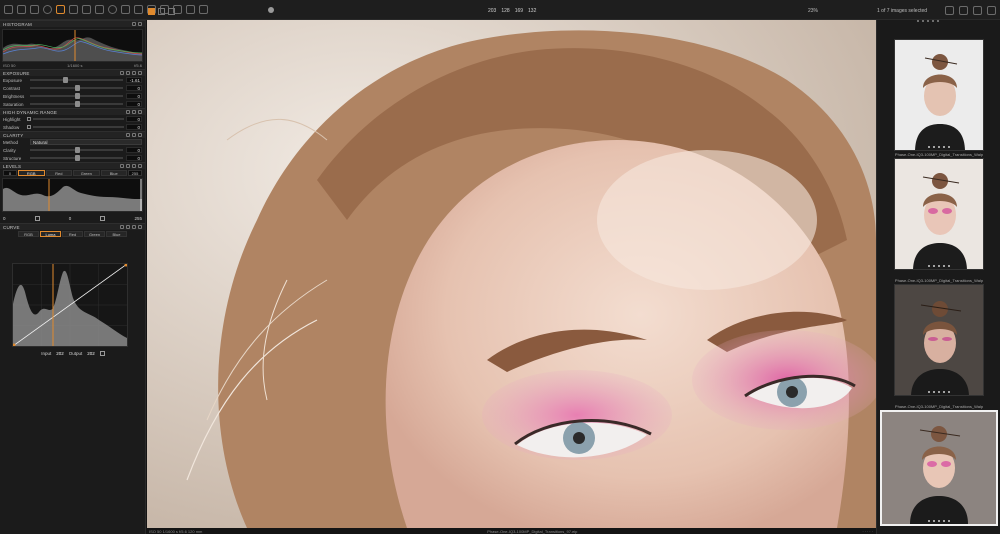  Describe the element at coordinates (112, 9) in the screenshot. I see `search-icon` at that location.